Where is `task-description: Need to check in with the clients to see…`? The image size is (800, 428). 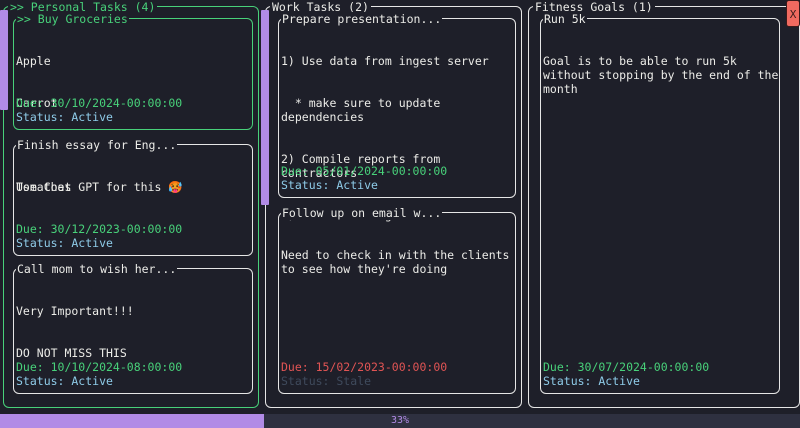 task-description: Need to check in with the clients to see… is located at coordinates (399, 262).